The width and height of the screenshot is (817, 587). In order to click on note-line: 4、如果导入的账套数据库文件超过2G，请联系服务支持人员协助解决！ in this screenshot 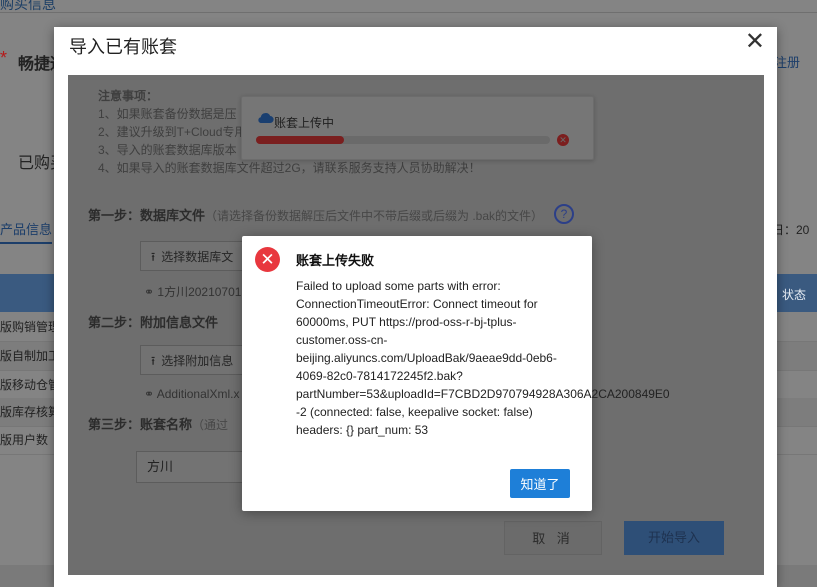, I will do `click(289, 168)`.